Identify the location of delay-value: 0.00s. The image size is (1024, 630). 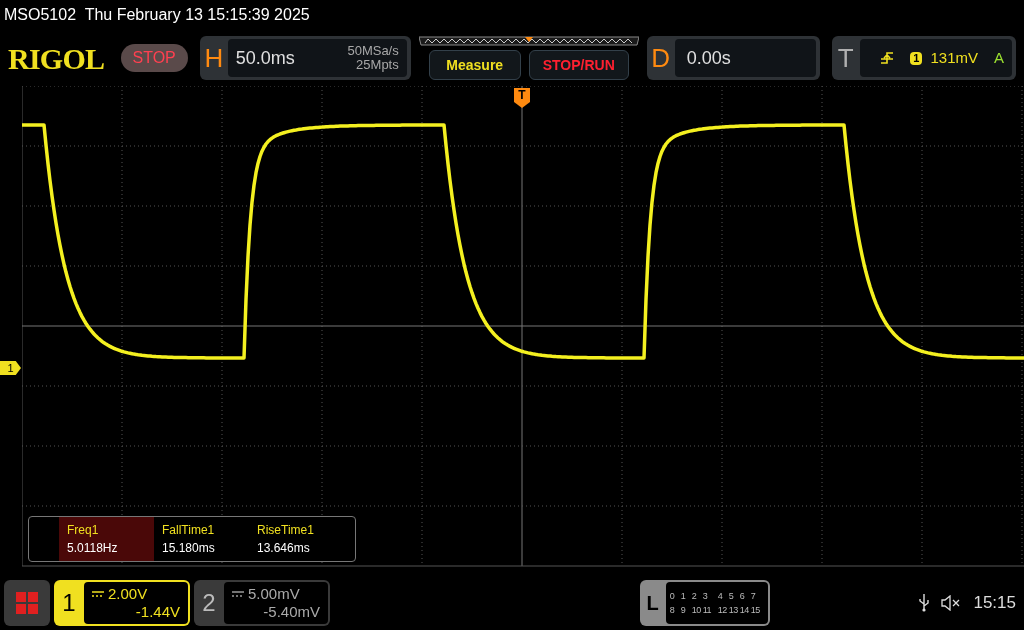
(708, 58).